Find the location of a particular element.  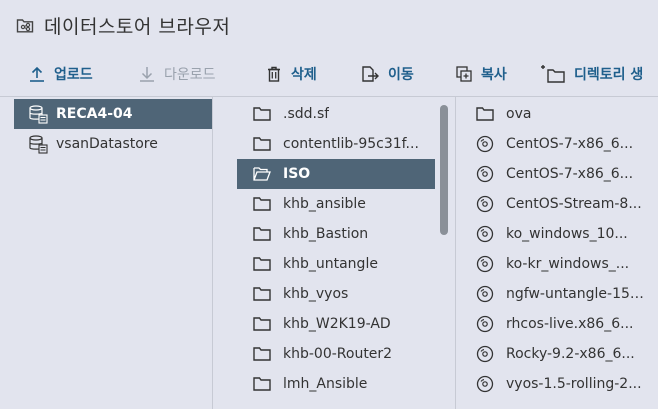

download-icon is located at coordinates (147, 74).